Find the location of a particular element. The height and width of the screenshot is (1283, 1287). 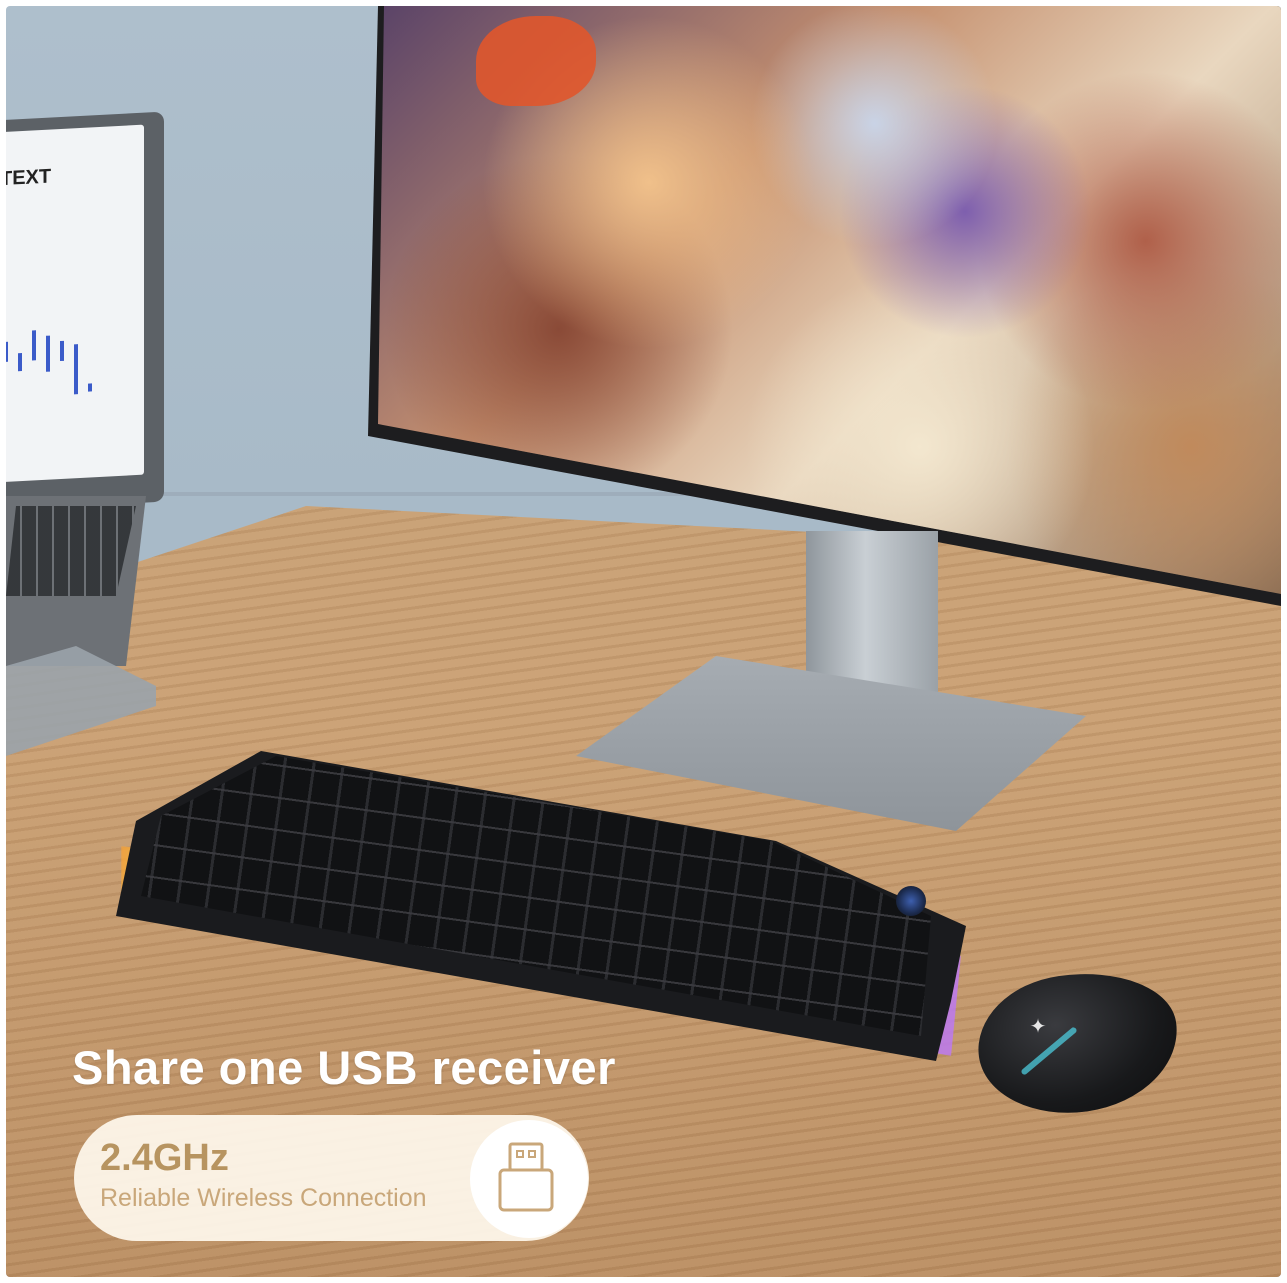

frequency-label: 2.4GHz is located at coordinates (164, 1158).